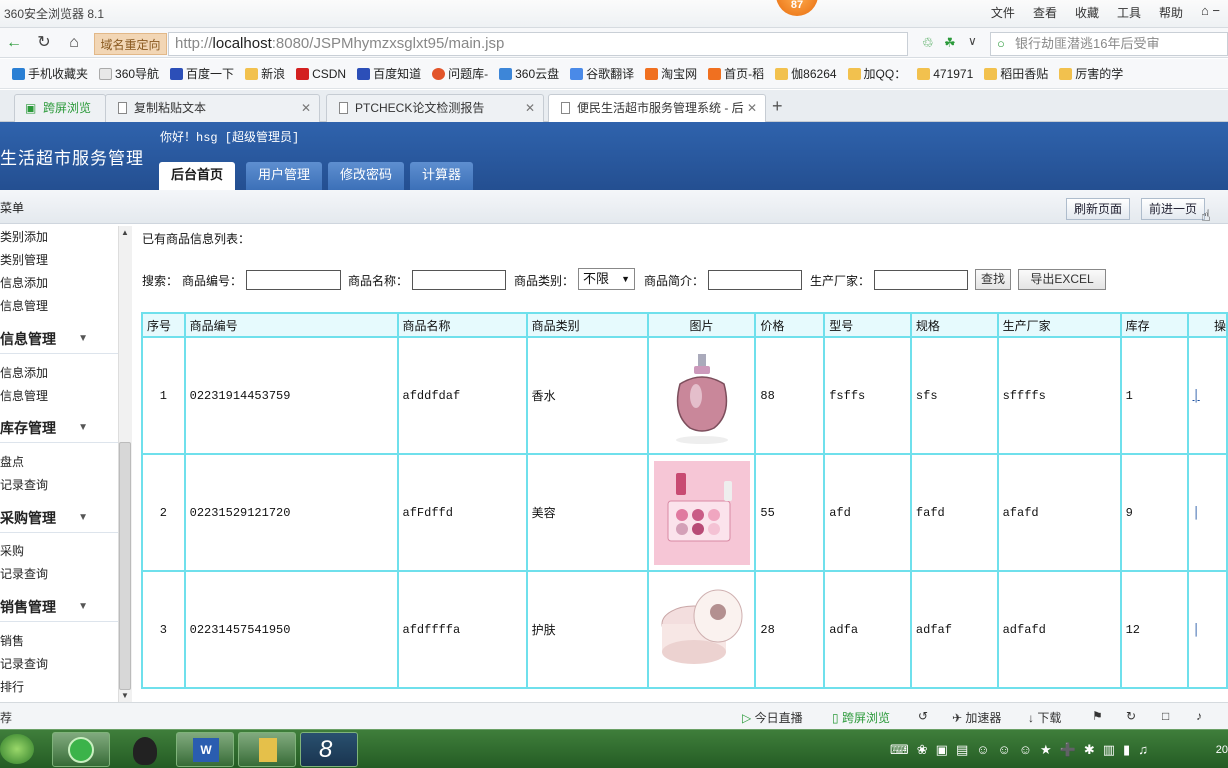 The image size is (1228, 768). What do you see at coordinates (976, 717) in the screenshot?
I see `accelerator-button: ✈ 加速器` at bounding box center [976, 717].